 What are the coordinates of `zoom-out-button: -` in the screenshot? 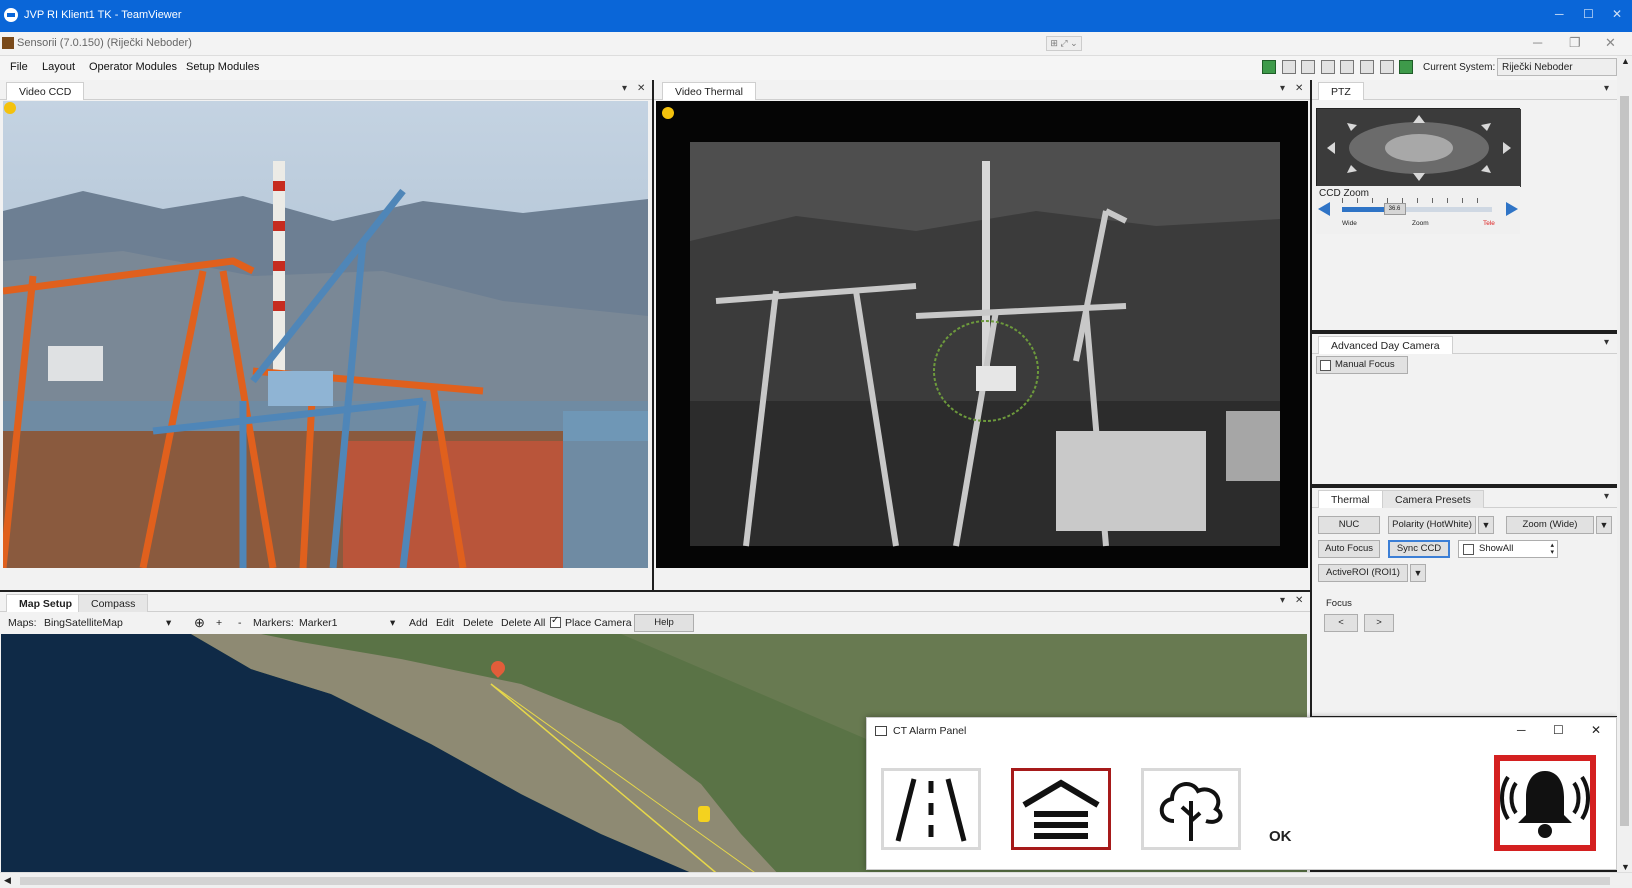 It's located at (240, 623).